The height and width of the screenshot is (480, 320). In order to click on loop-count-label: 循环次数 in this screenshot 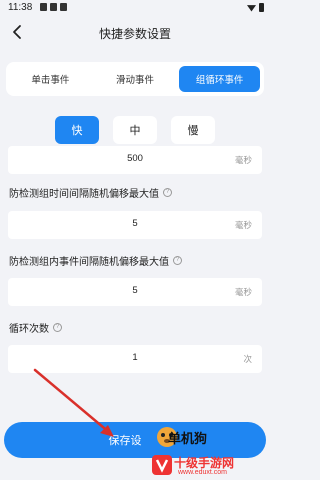, I will do `click(29, 329)`.